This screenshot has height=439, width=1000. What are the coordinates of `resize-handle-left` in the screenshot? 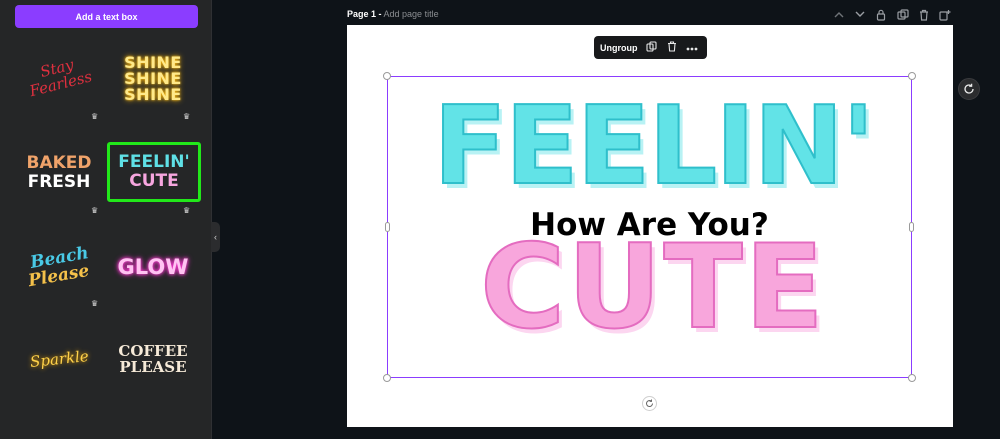 It's located at (387, 227).